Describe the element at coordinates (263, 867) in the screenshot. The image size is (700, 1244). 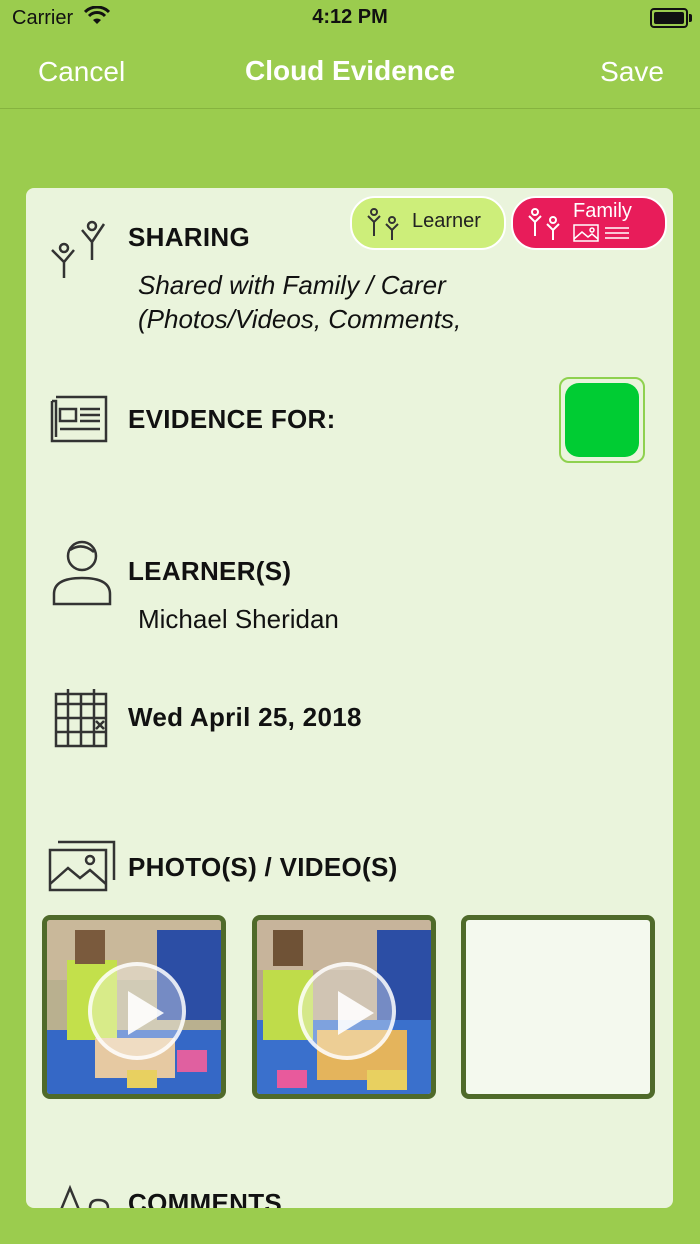
I see `media-title: PHOTO(S) / VIDEO(S)` at that location.